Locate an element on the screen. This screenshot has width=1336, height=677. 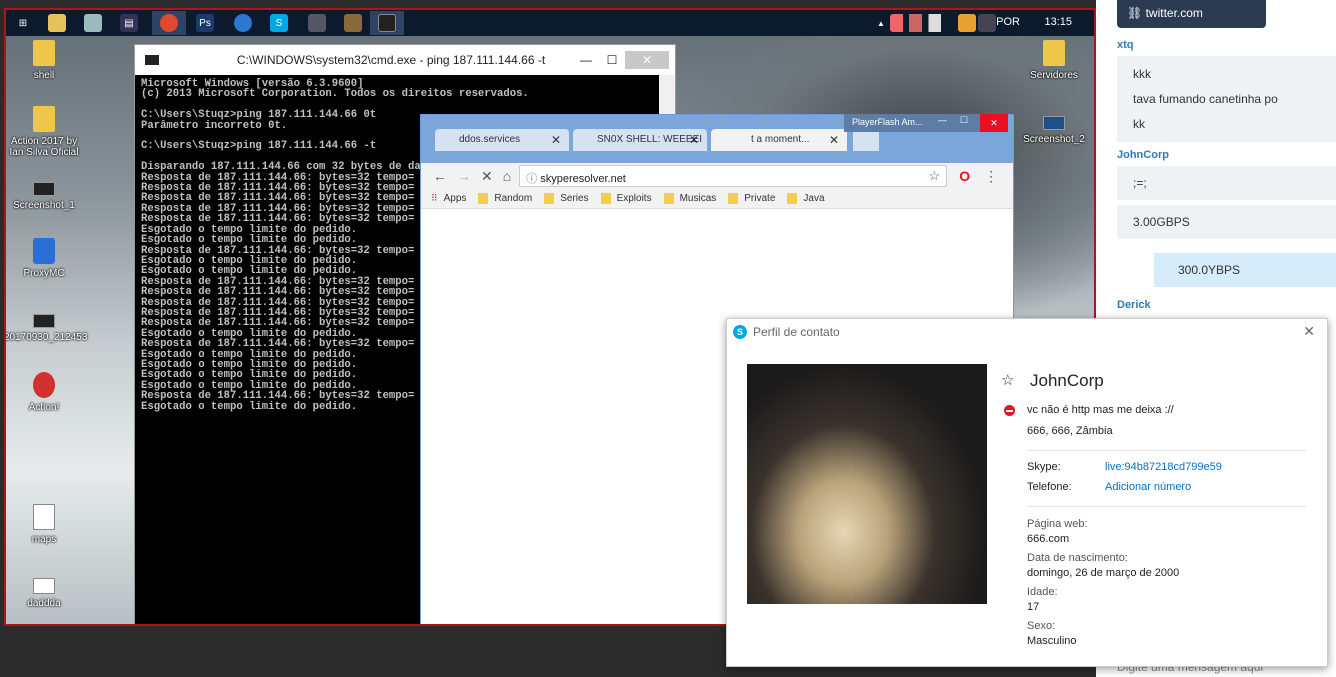
profile-header: S Perfil de contato ✕ is located at coordinates (1027, 332).